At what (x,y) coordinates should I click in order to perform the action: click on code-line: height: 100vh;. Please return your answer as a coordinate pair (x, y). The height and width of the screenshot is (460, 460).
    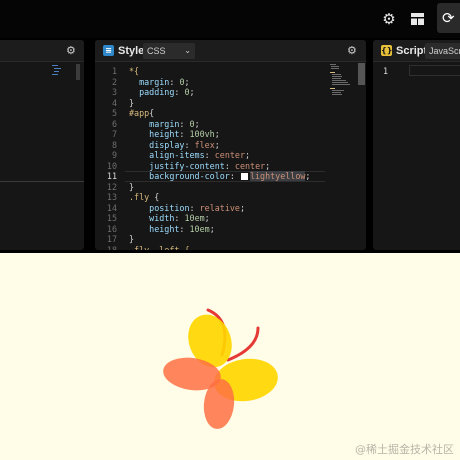
    Looking at the image, I should click on (174, 134).